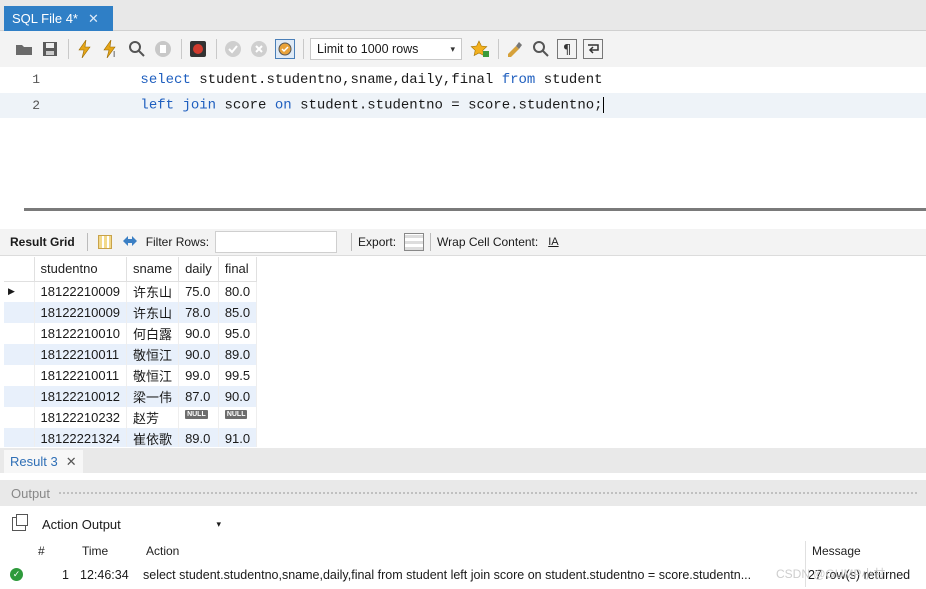  I want to click on cell-final: 89.0, so click(238, 354).